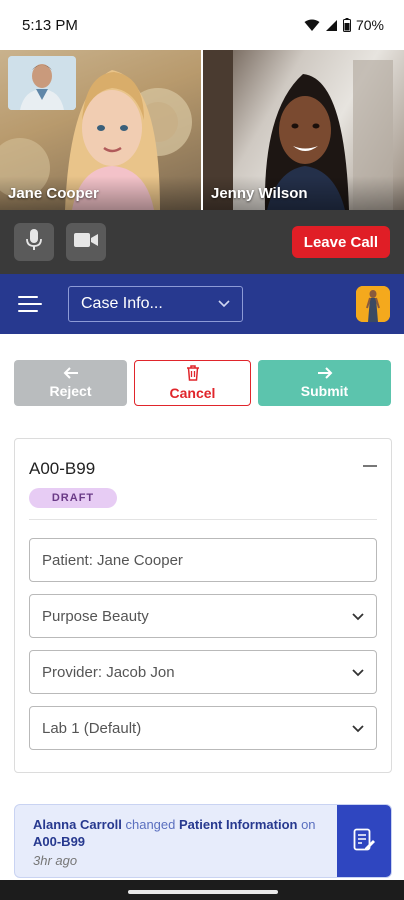  Describe the element at coordinates (77, 824) in the screenshot. I see `notification-actor: Alanna Carroll` at that location.